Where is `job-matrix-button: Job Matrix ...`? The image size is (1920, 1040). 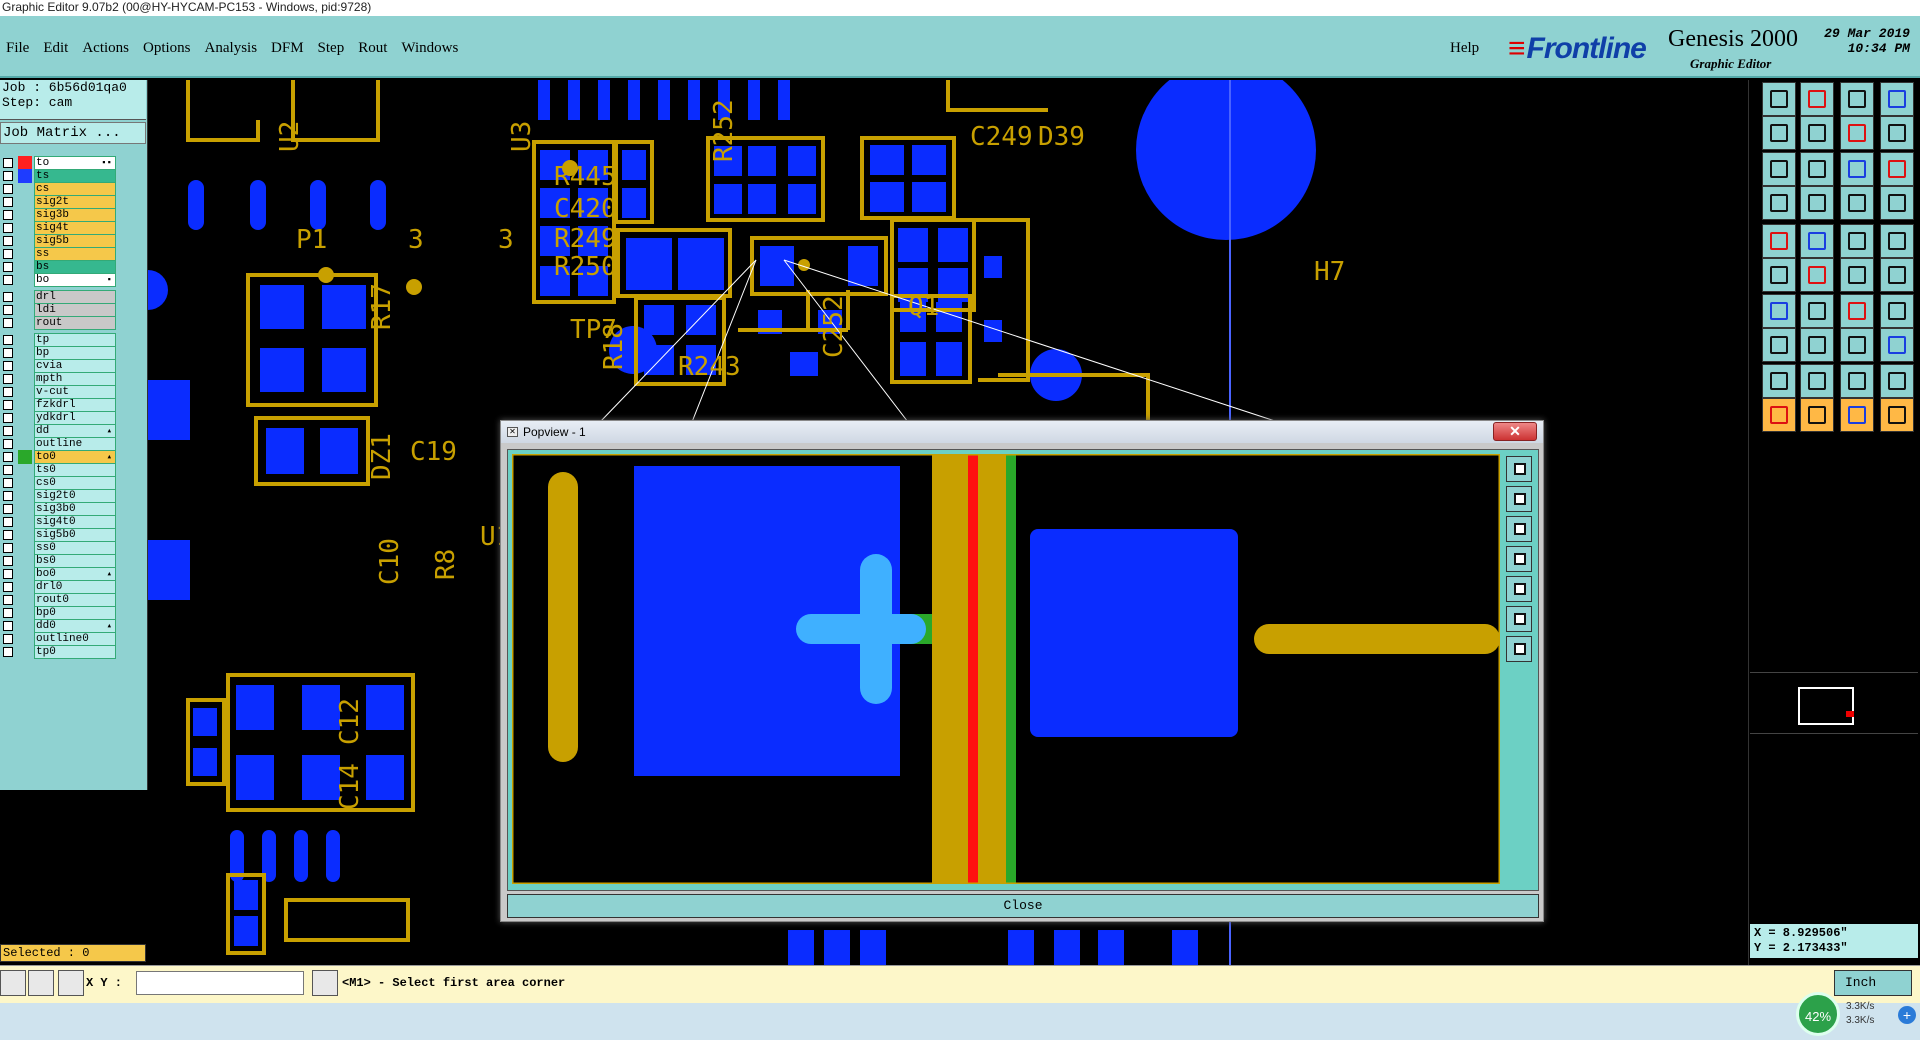
job-matrix-button: Job Matrix ... is located at coordinates (73, 133).